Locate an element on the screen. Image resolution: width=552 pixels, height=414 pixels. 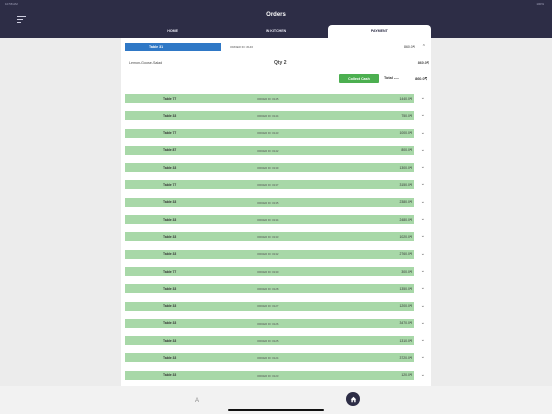
order-amount: 2380.0₹ is located at coordinates (405, 202).